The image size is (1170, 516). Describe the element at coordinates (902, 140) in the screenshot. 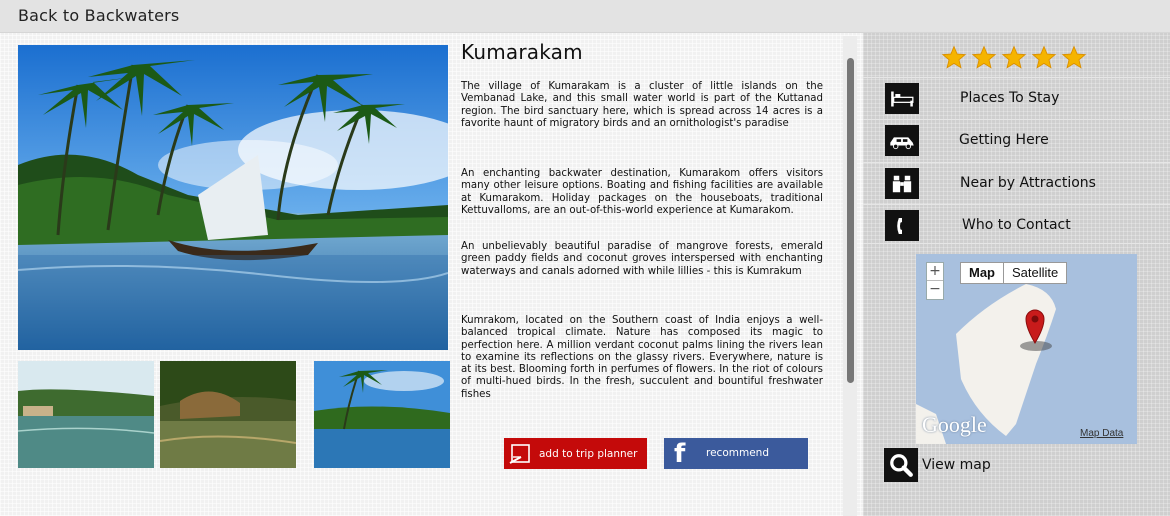

I see `car-icon` at that location.